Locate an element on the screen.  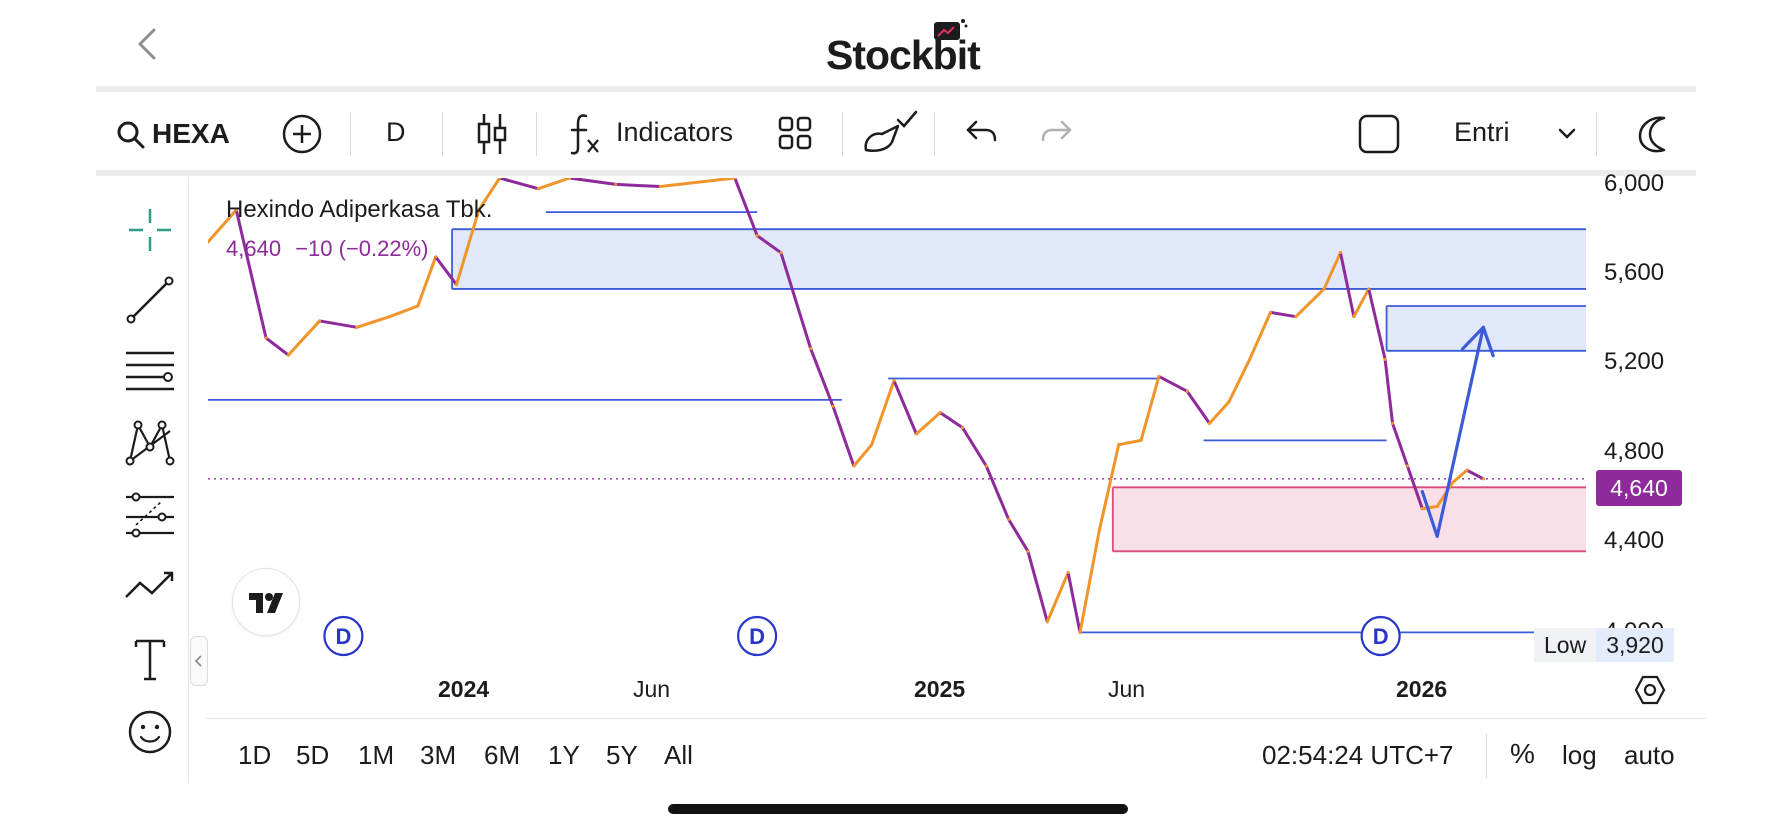
tradingview-logo is located at coordinates (266, 602).